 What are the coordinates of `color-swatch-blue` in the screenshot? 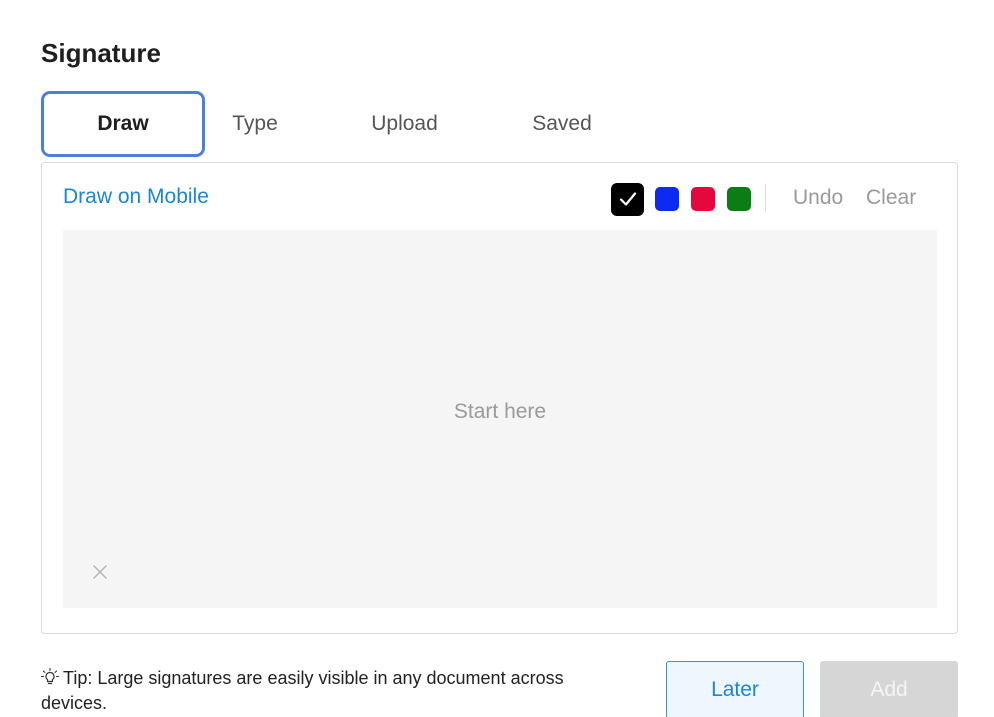 It's located at (667, 199).